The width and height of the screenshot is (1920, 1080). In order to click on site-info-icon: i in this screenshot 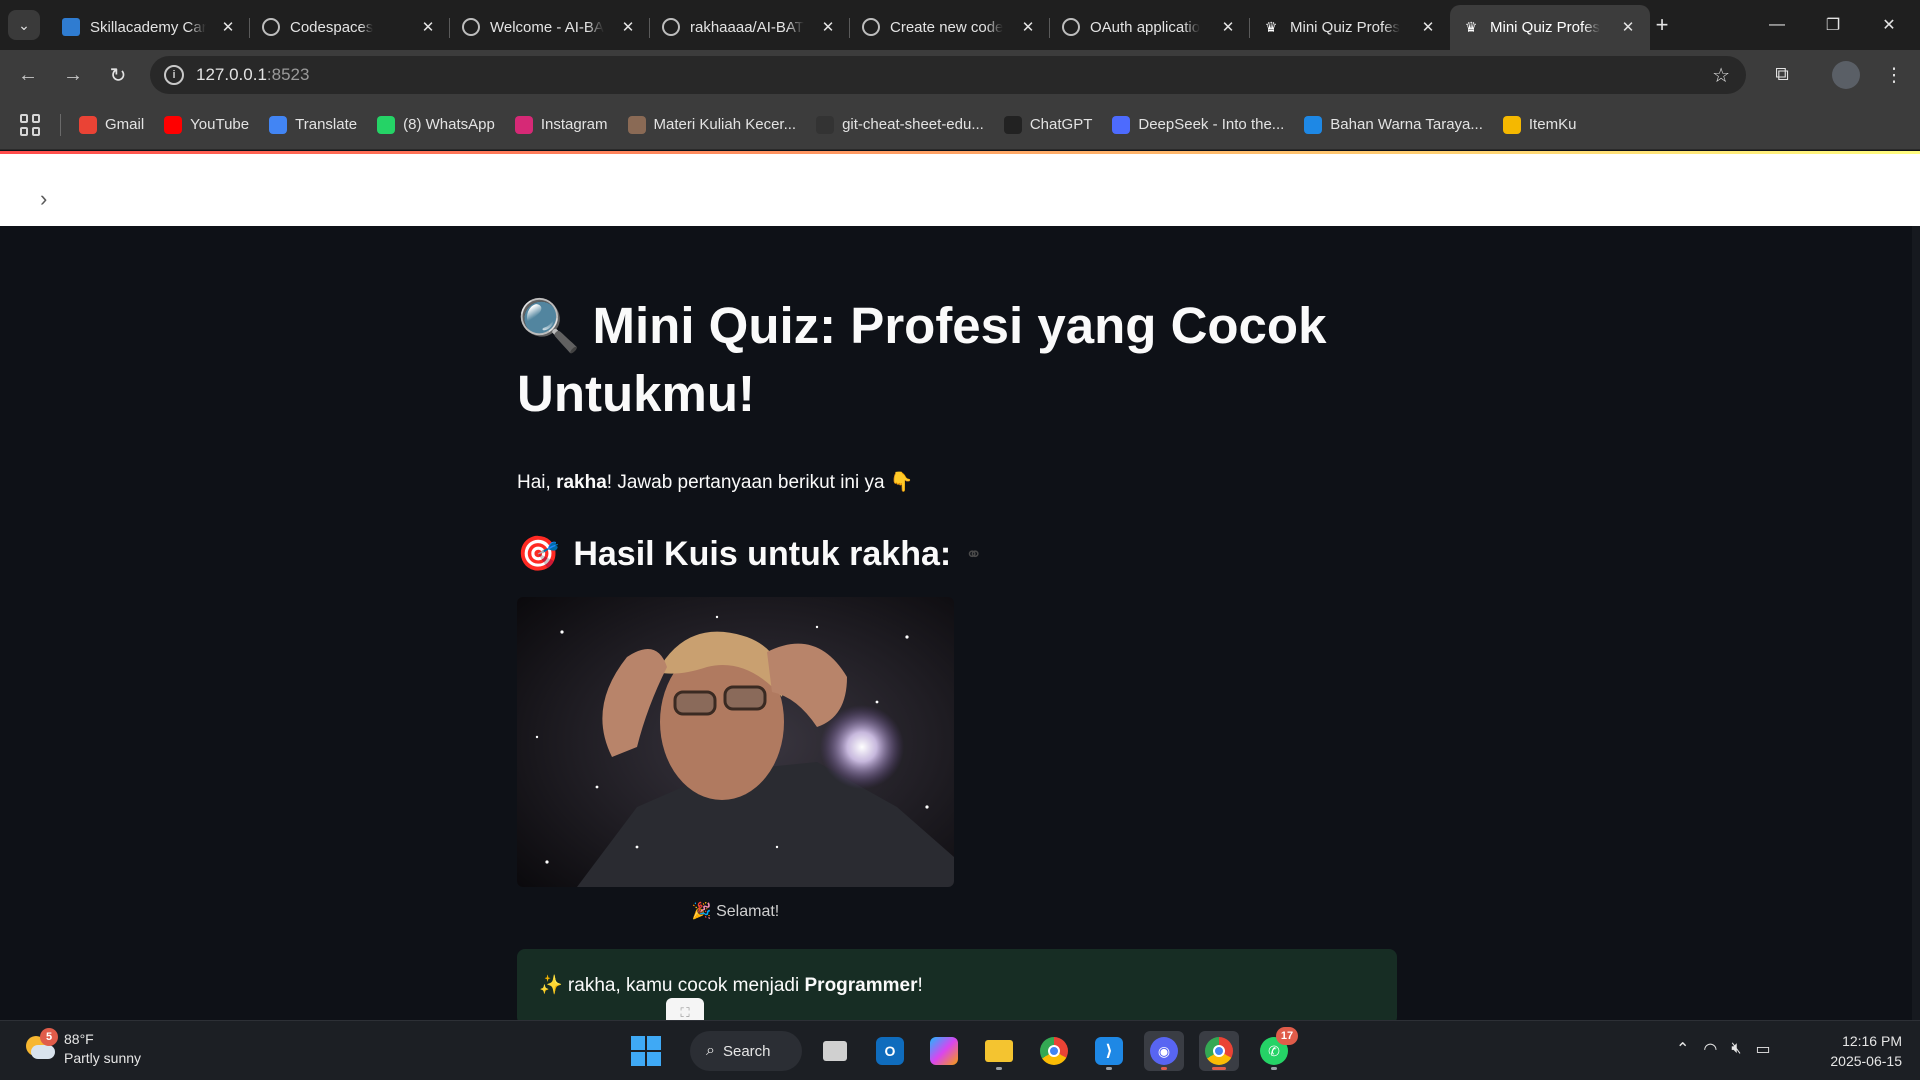, I will do `click(174, 75)`.